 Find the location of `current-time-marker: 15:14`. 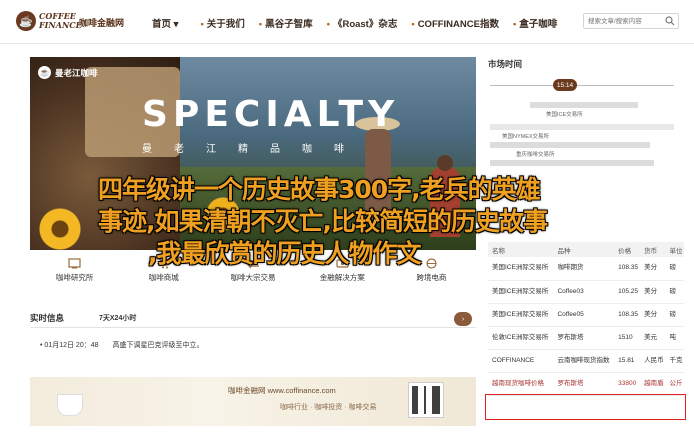

current-time-marker: 15:14 is located at coordinates (565, 85).